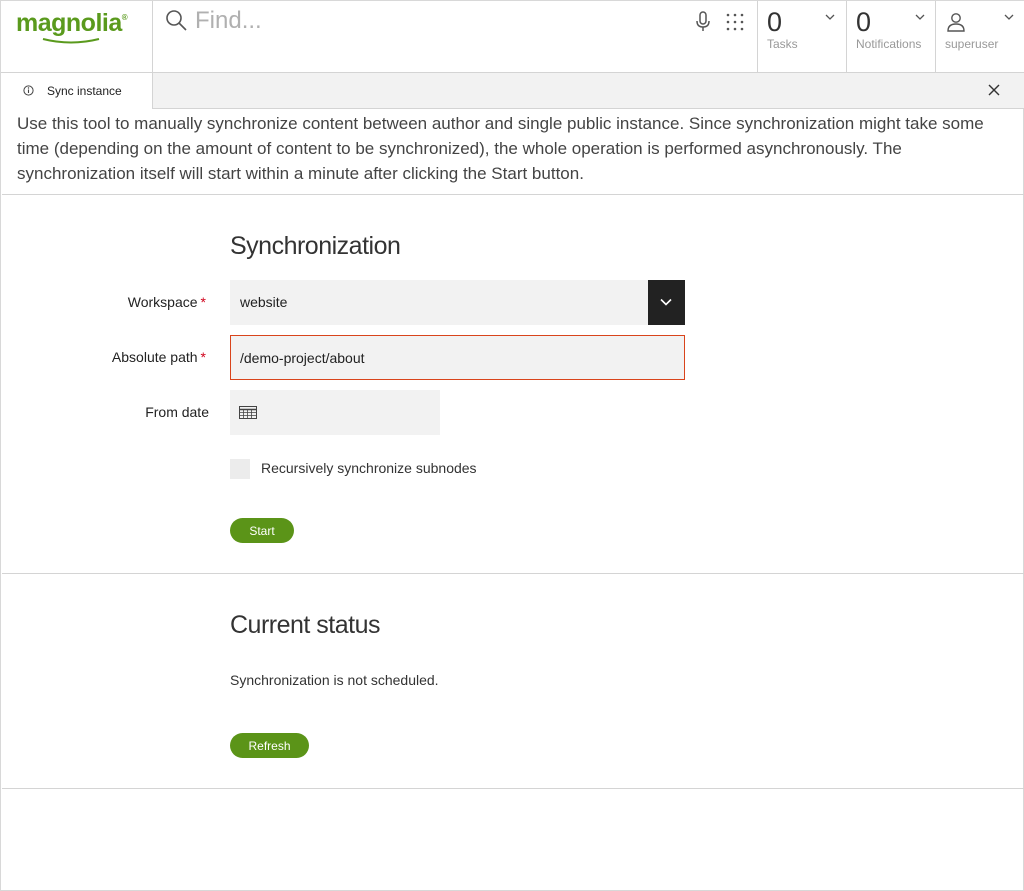  I want to click on search-area, so click(455, 37).